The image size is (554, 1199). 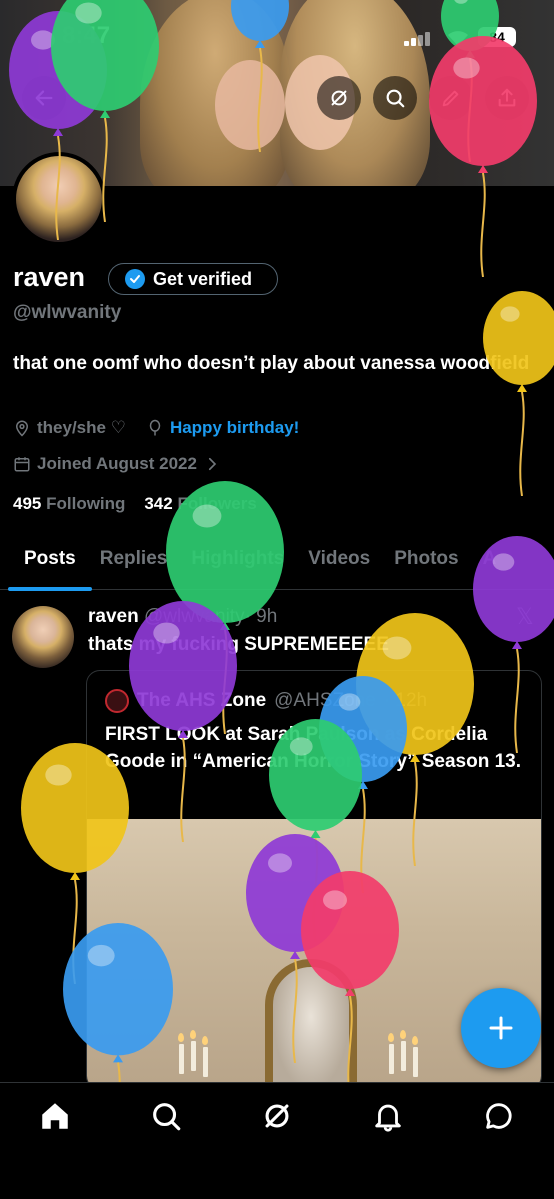 What do you see at coordinates (388, 1116) in the screenshot?
I see `bell-icon` at bounding box center [388, 1116].